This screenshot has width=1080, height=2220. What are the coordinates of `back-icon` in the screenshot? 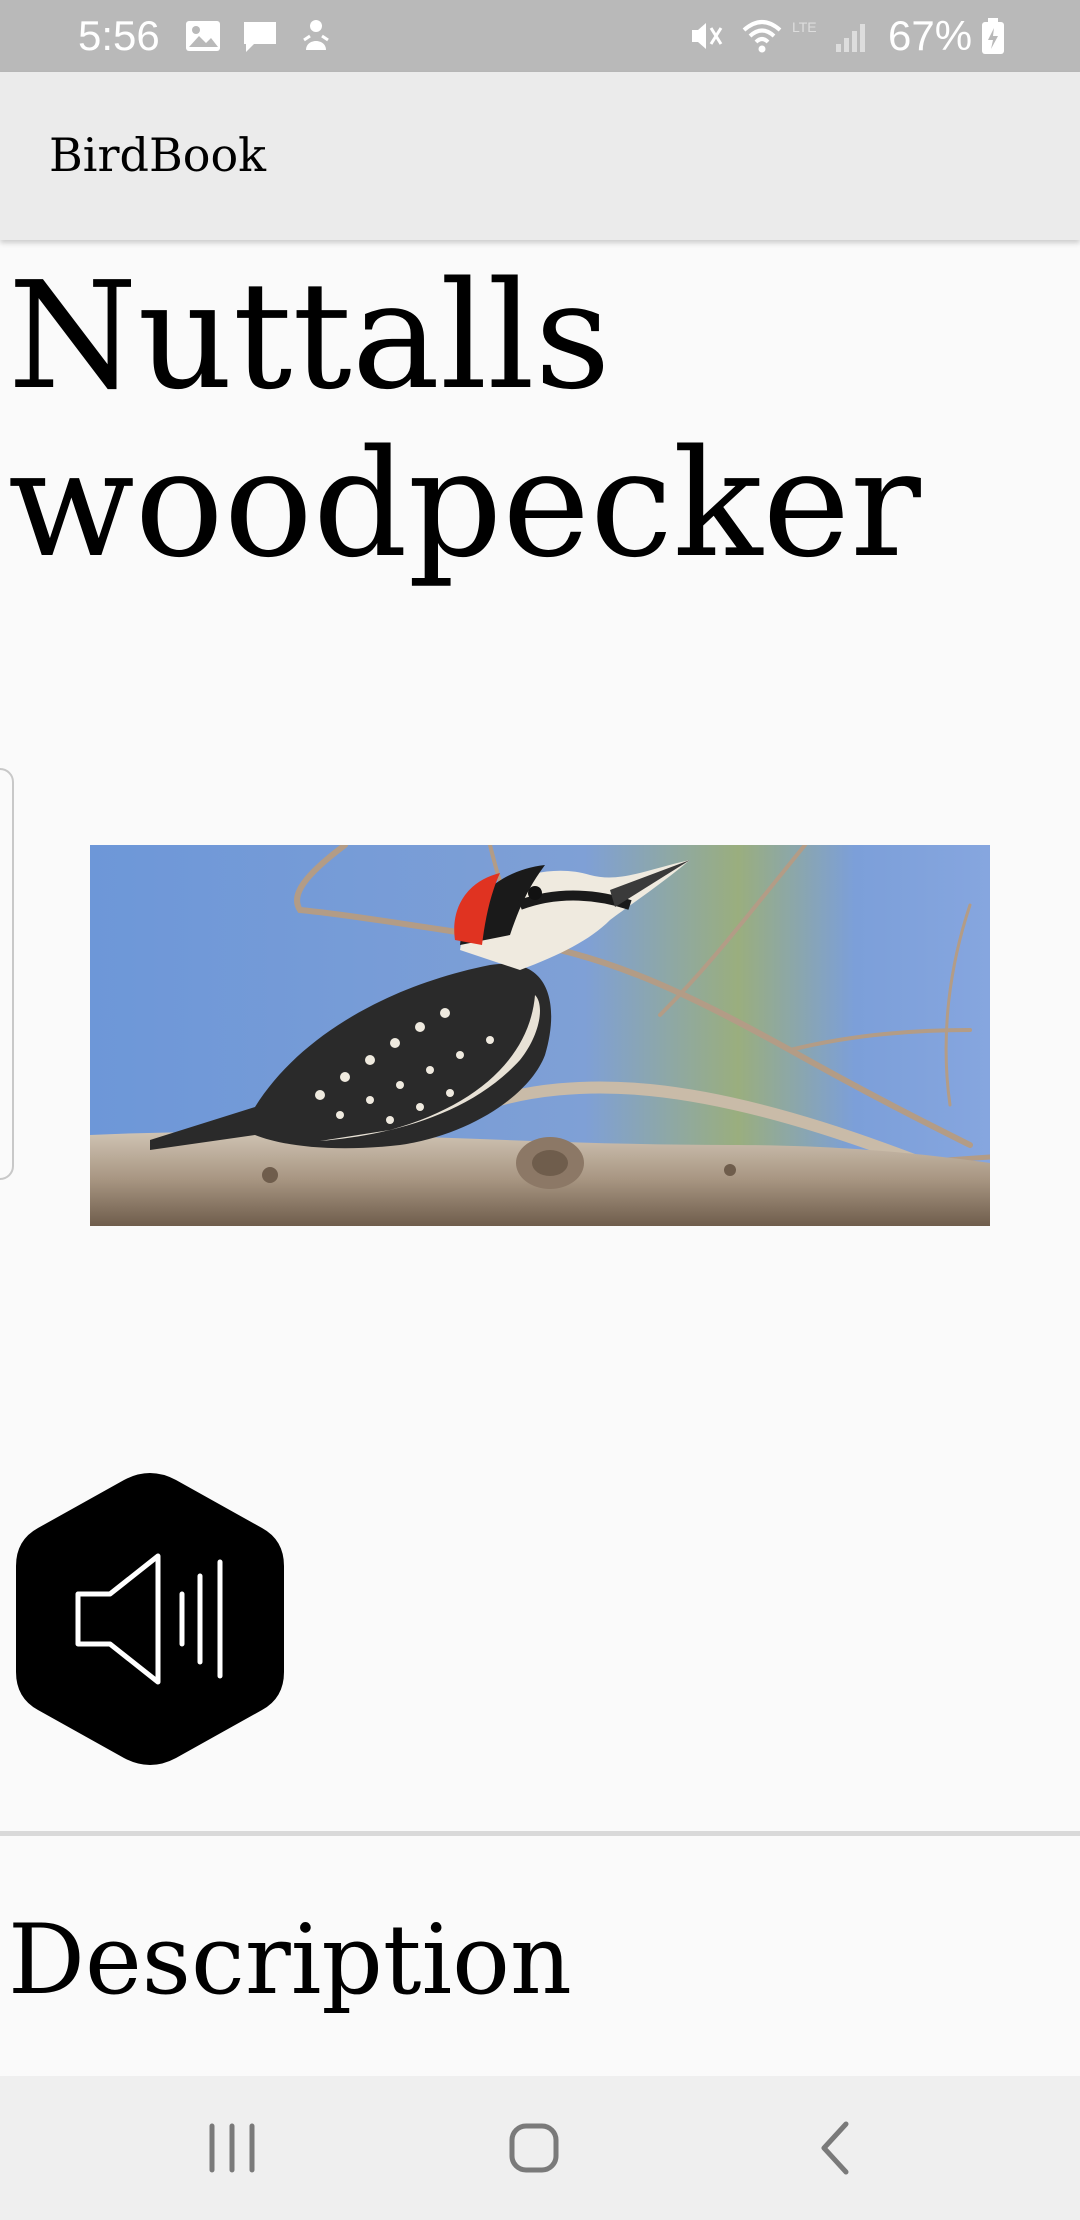 It's located at (836, 2148).